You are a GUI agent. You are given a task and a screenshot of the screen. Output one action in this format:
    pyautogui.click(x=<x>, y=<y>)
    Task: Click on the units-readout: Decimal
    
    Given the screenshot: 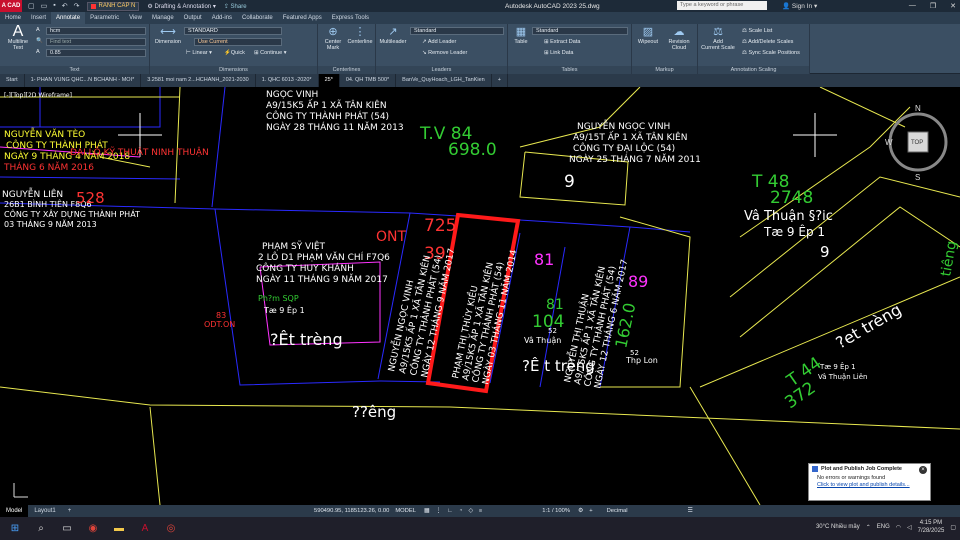 What is the action you would take?
    pyautogui.click(x=617, y=511)
    